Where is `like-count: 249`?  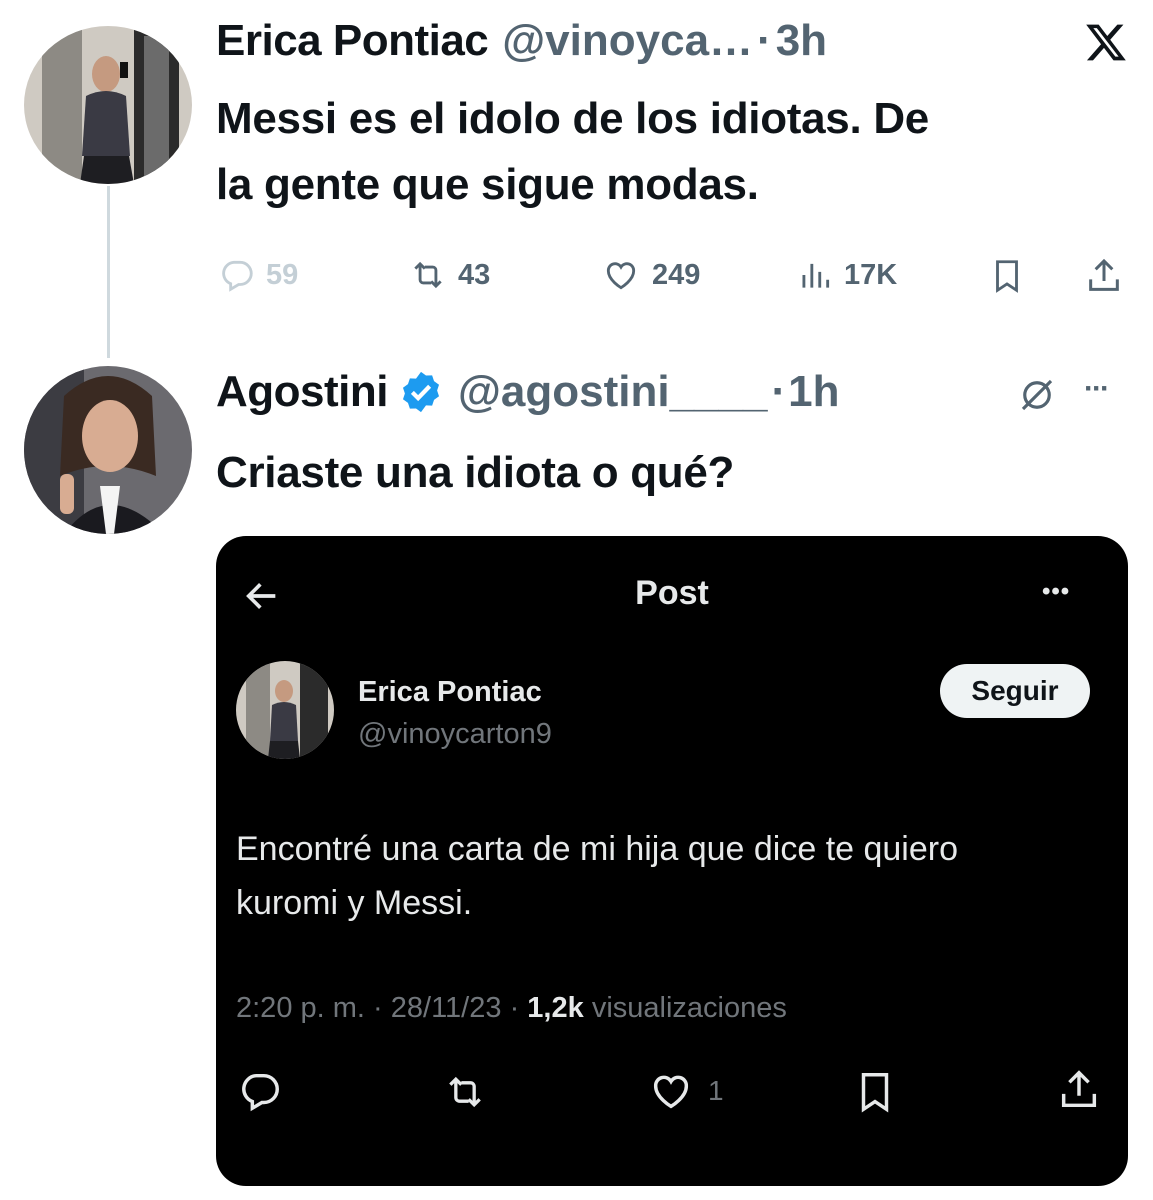
like-count: 249 is located at coordinates (676, 274).